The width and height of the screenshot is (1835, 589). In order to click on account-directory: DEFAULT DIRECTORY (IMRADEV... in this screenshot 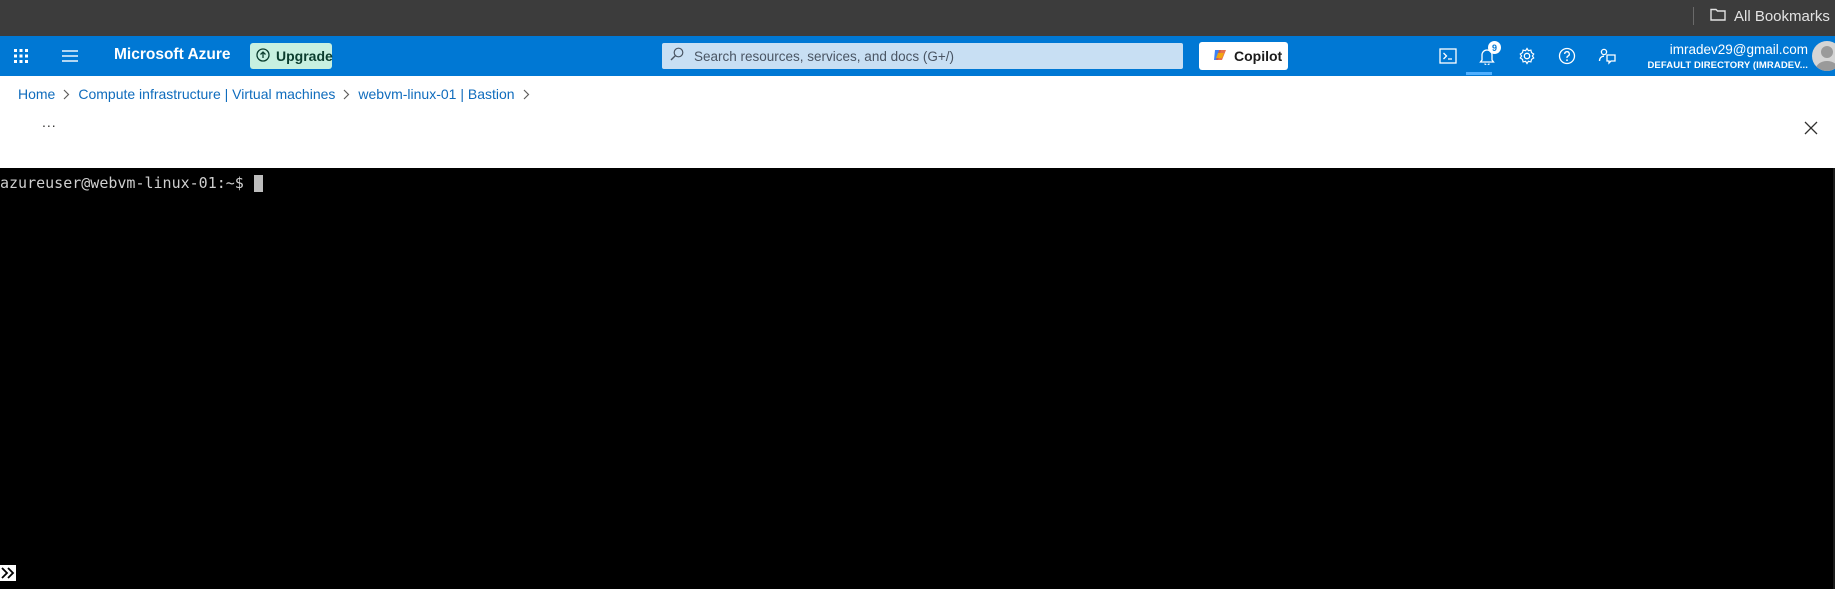, I will do `click(1727, 65)`.